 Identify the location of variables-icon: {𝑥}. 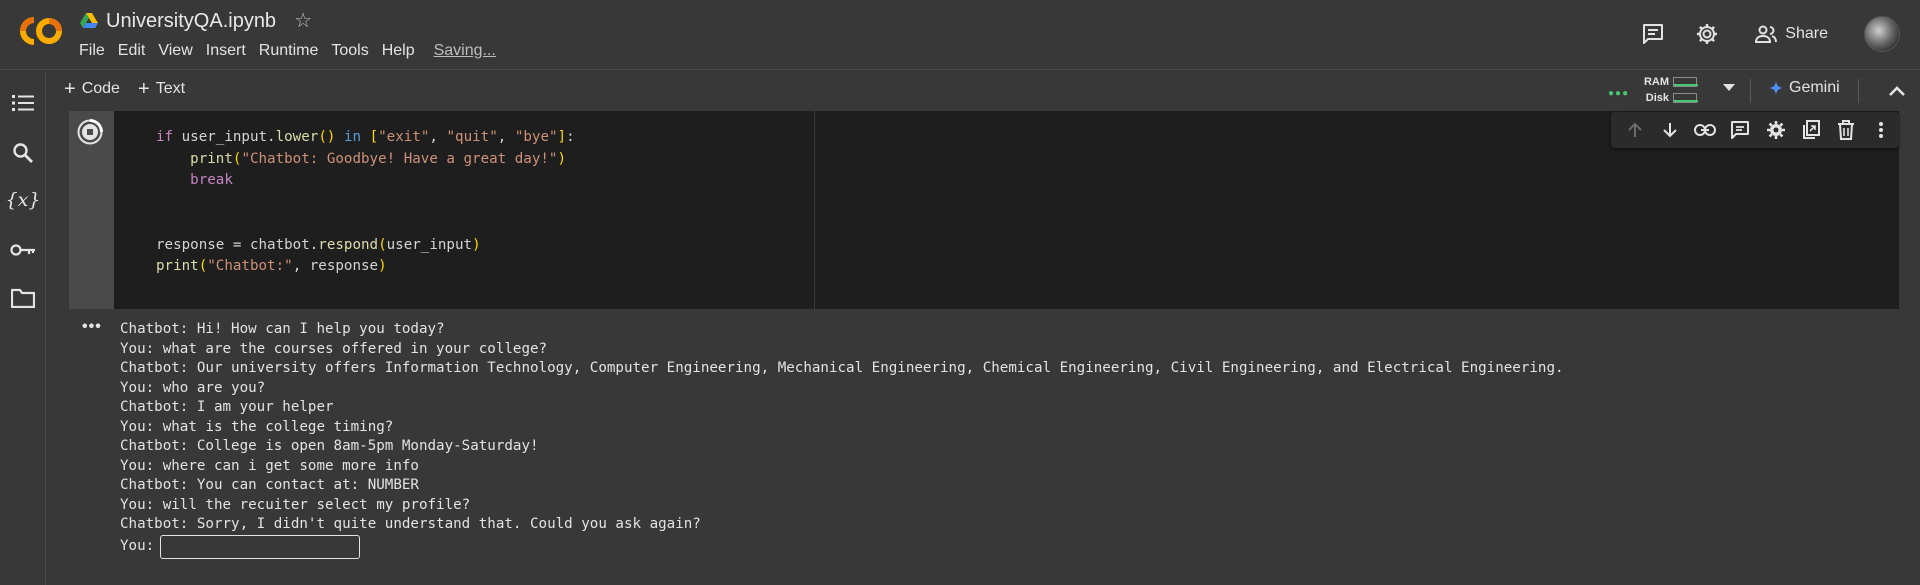
(23, 200).